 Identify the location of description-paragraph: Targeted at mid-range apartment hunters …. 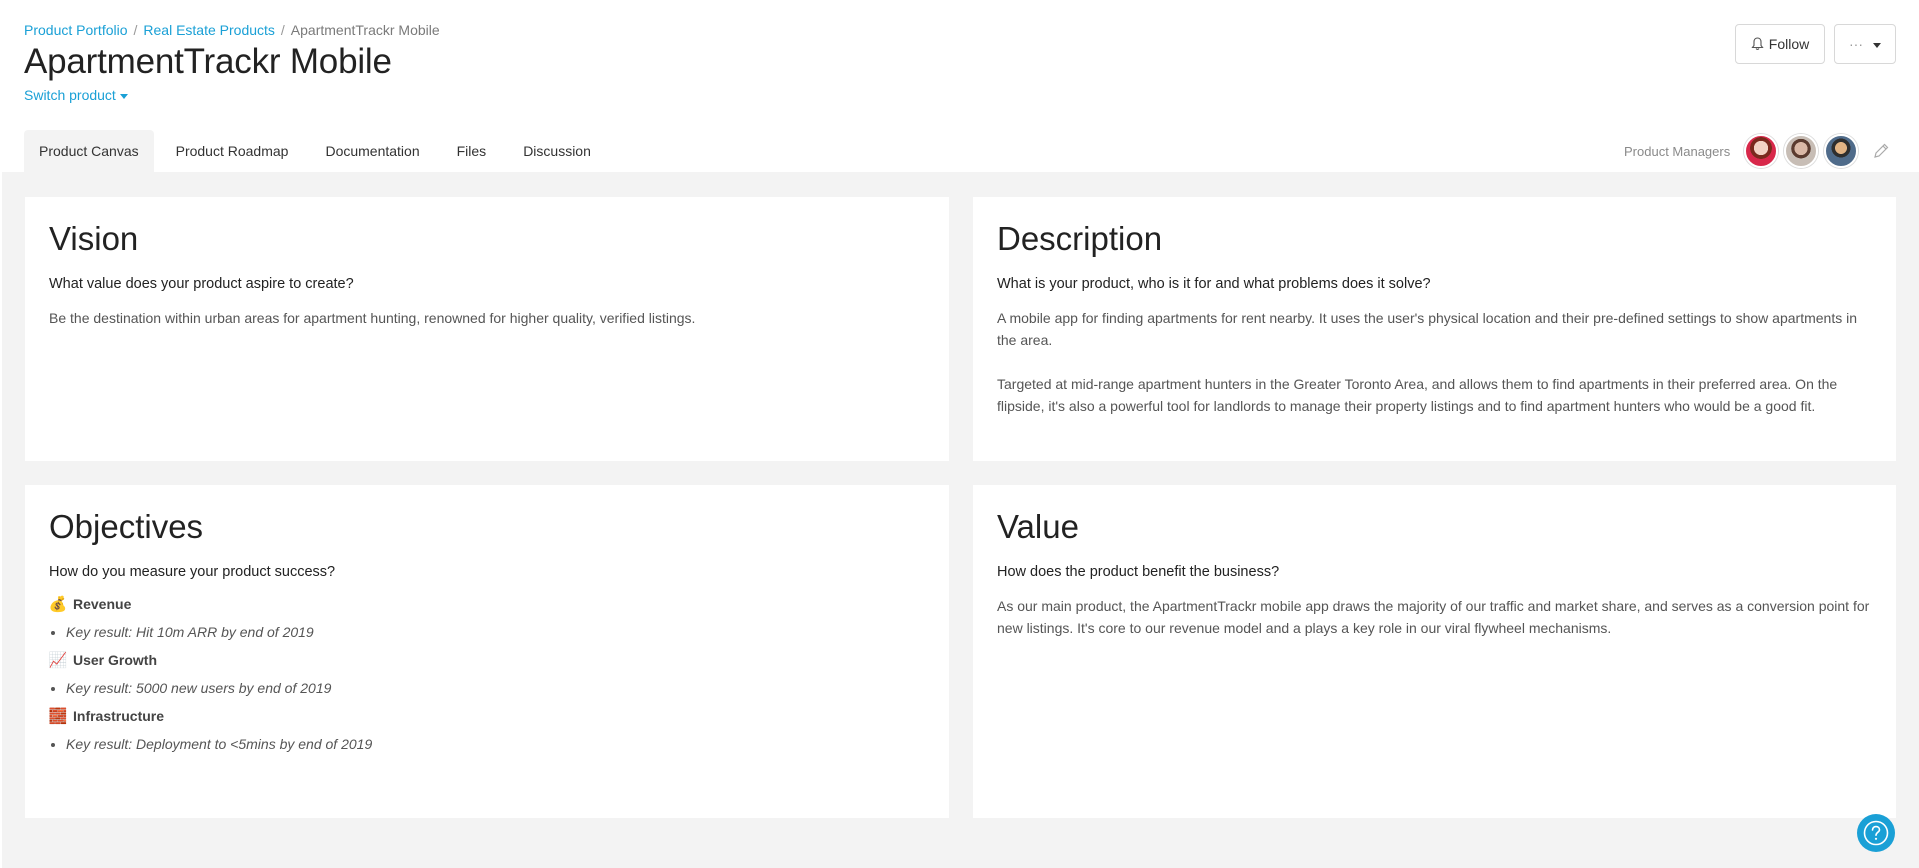
(1417, 395).